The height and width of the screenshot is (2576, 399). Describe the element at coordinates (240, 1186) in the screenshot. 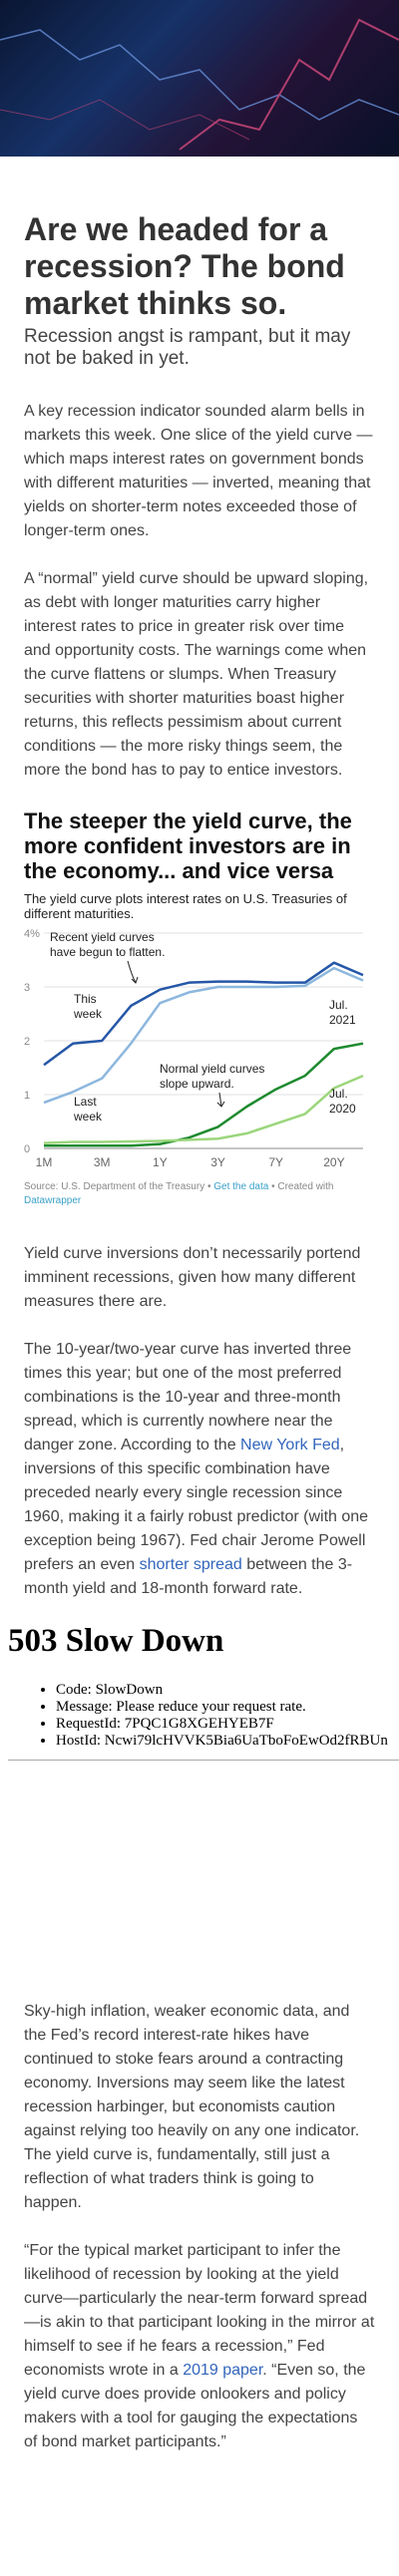

I see `get-the-data-link: Get the data` at that location.